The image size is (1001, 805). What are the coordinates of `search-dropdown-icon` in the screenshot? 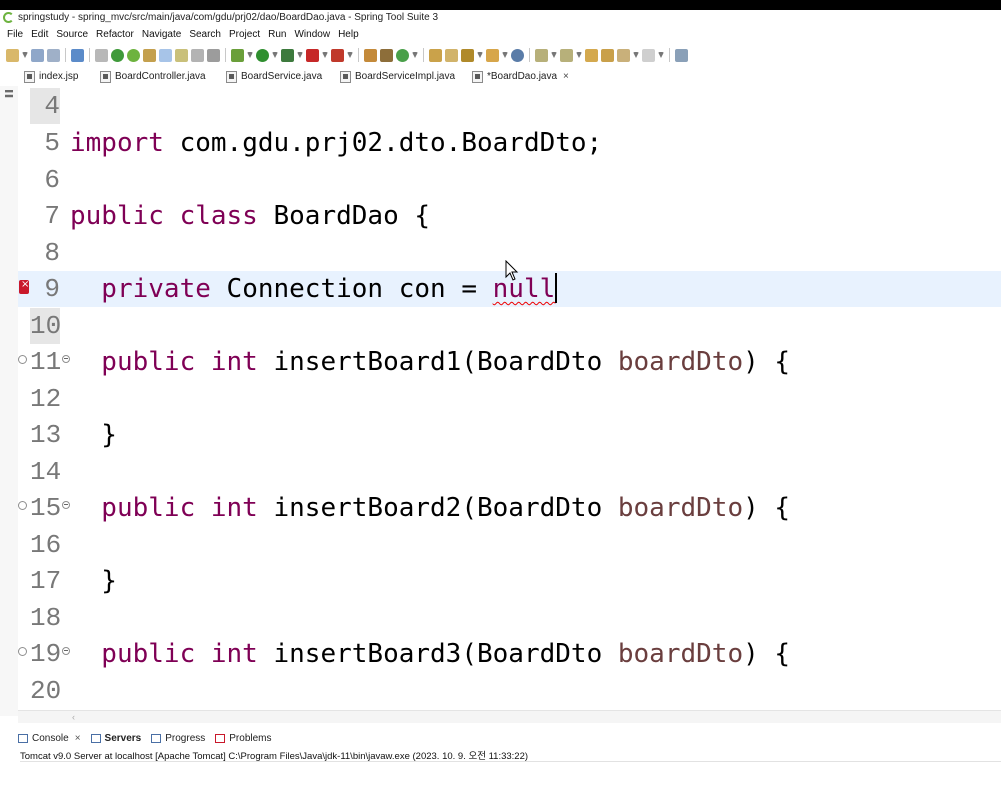 It's located at (480, 55).